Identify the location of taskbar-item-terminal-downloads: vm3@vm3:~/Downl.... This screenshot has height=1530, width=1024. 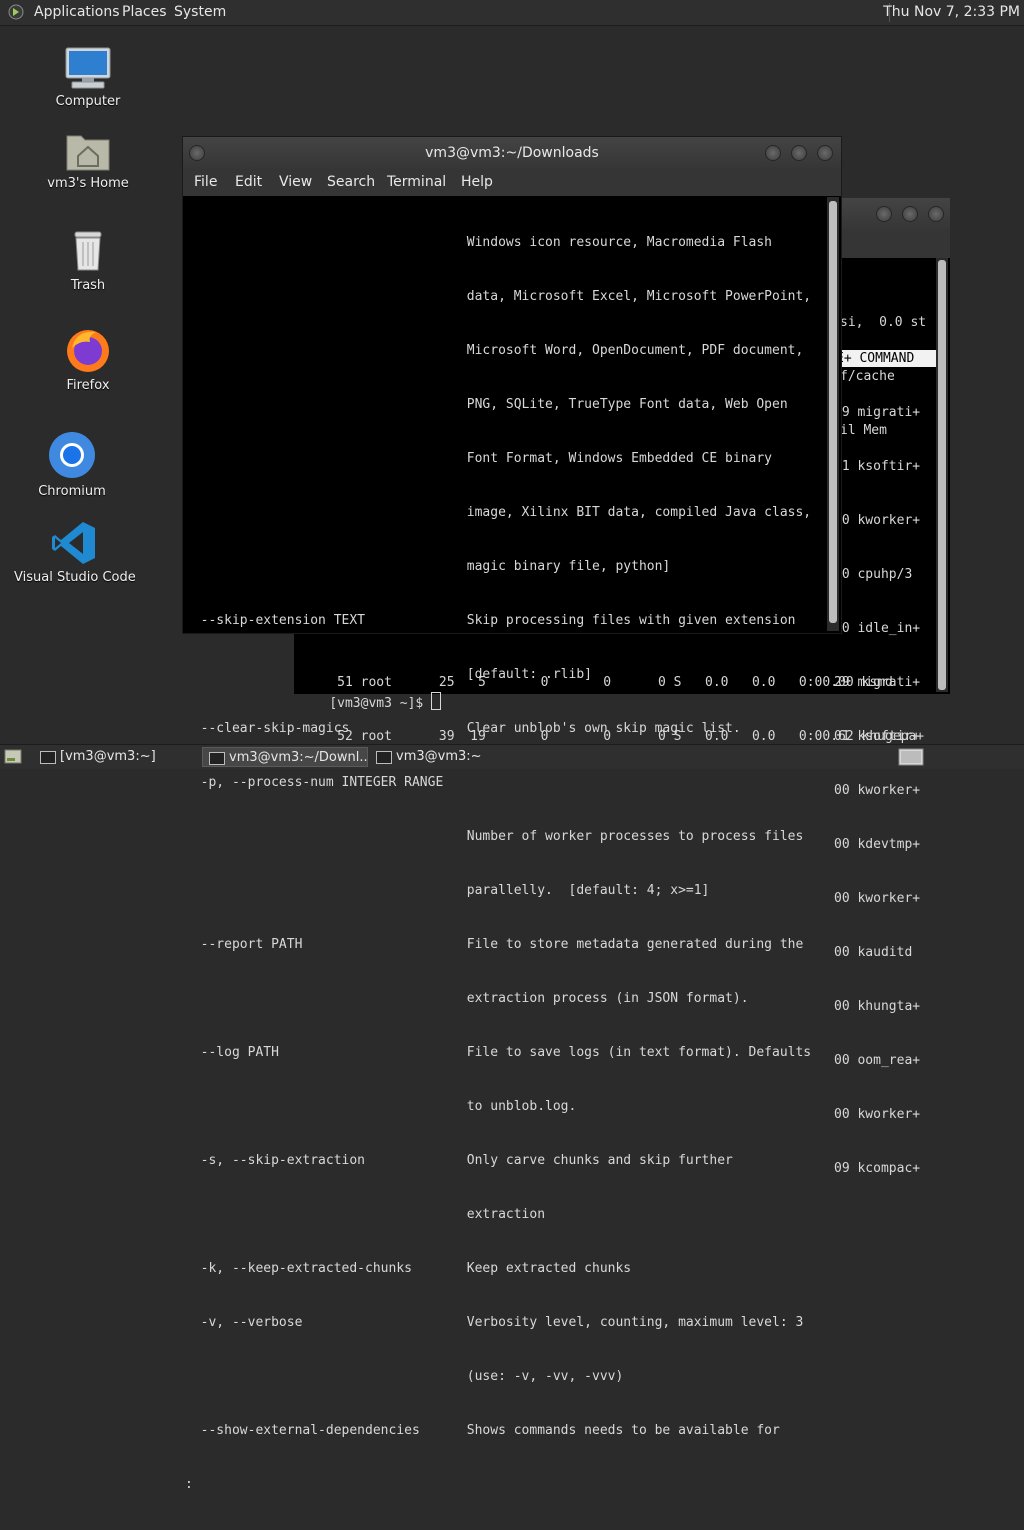
(285, 757).